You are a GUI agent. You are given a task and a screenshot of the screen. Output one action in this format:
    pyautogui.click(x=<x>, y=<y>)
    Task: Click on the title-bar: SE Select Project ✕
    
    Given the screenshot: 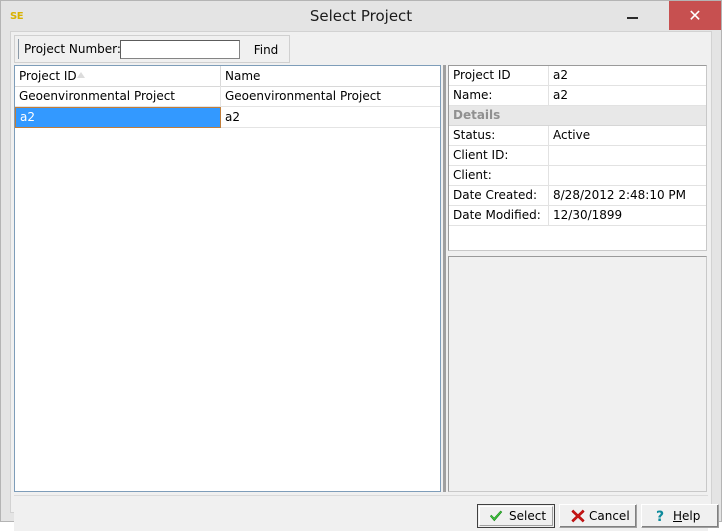 What is the action you would take?
    pyautogui.click(x=361, y=16)
    